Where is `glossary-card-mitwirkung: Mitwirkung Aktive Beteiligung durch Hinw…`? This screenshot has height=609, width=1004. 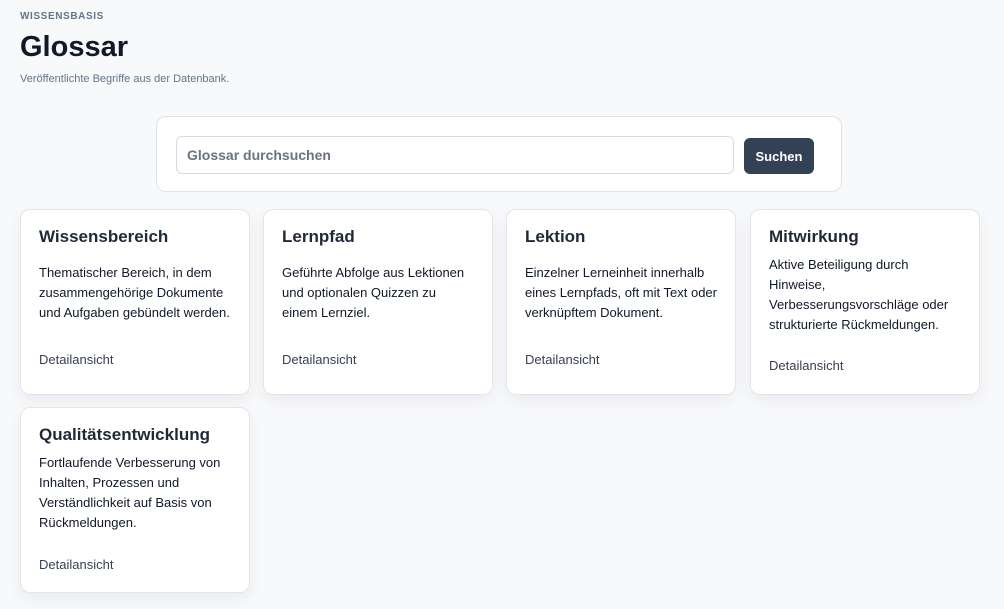
glossary-card-mitwirkung: Mitwirkung Aktive Beteiligung durch Hinw… is located at coordinates (865, 302).